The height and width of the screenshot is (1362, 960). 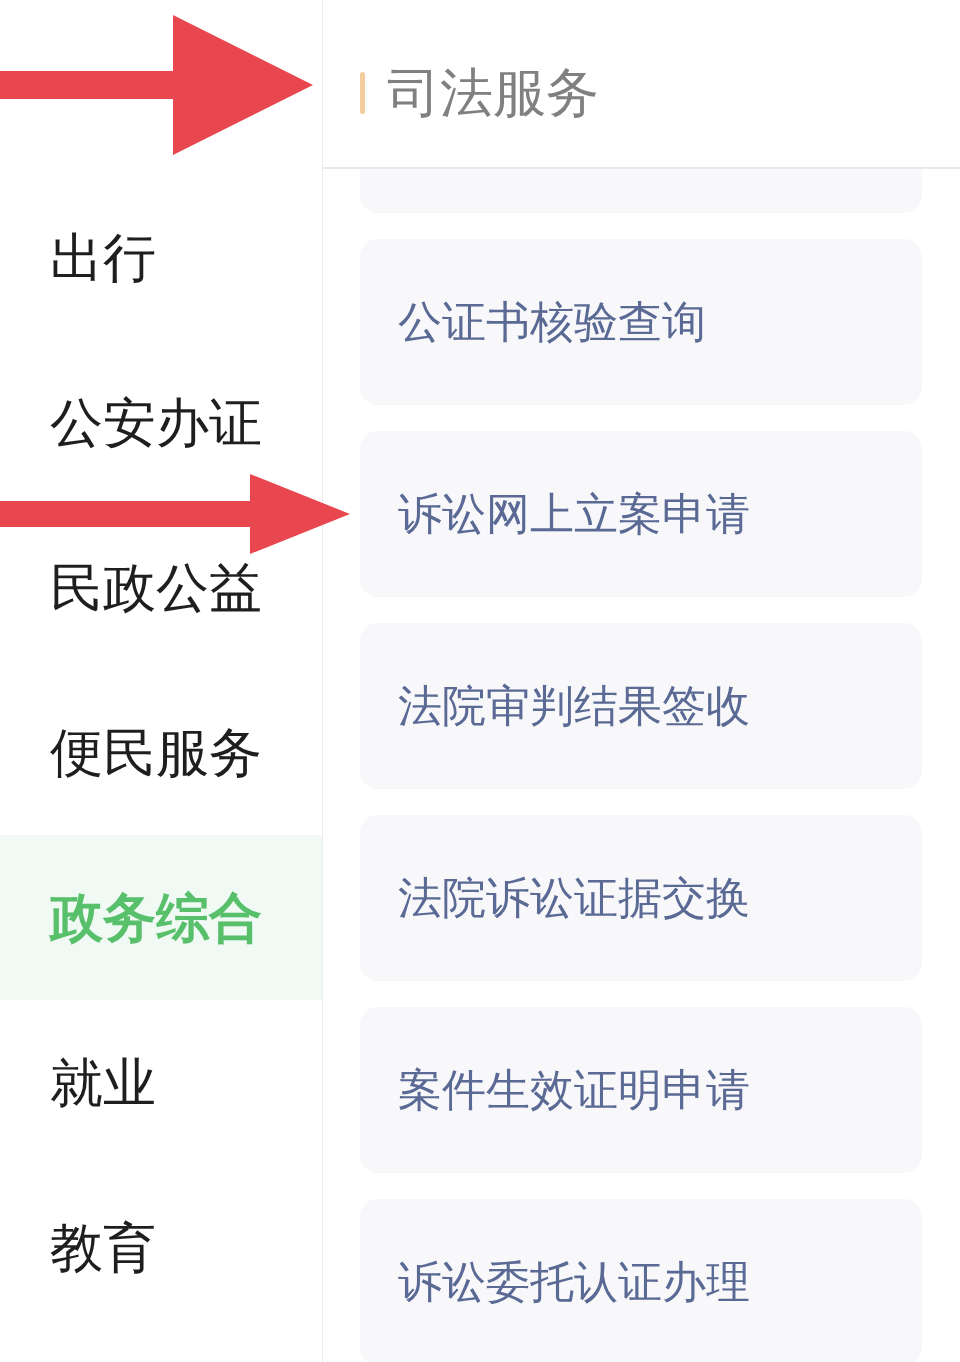 What do you see at coordinates (103, 257) in the screenshot?
I see `sidebar-item: 出行` at bounding box center [103, 257].